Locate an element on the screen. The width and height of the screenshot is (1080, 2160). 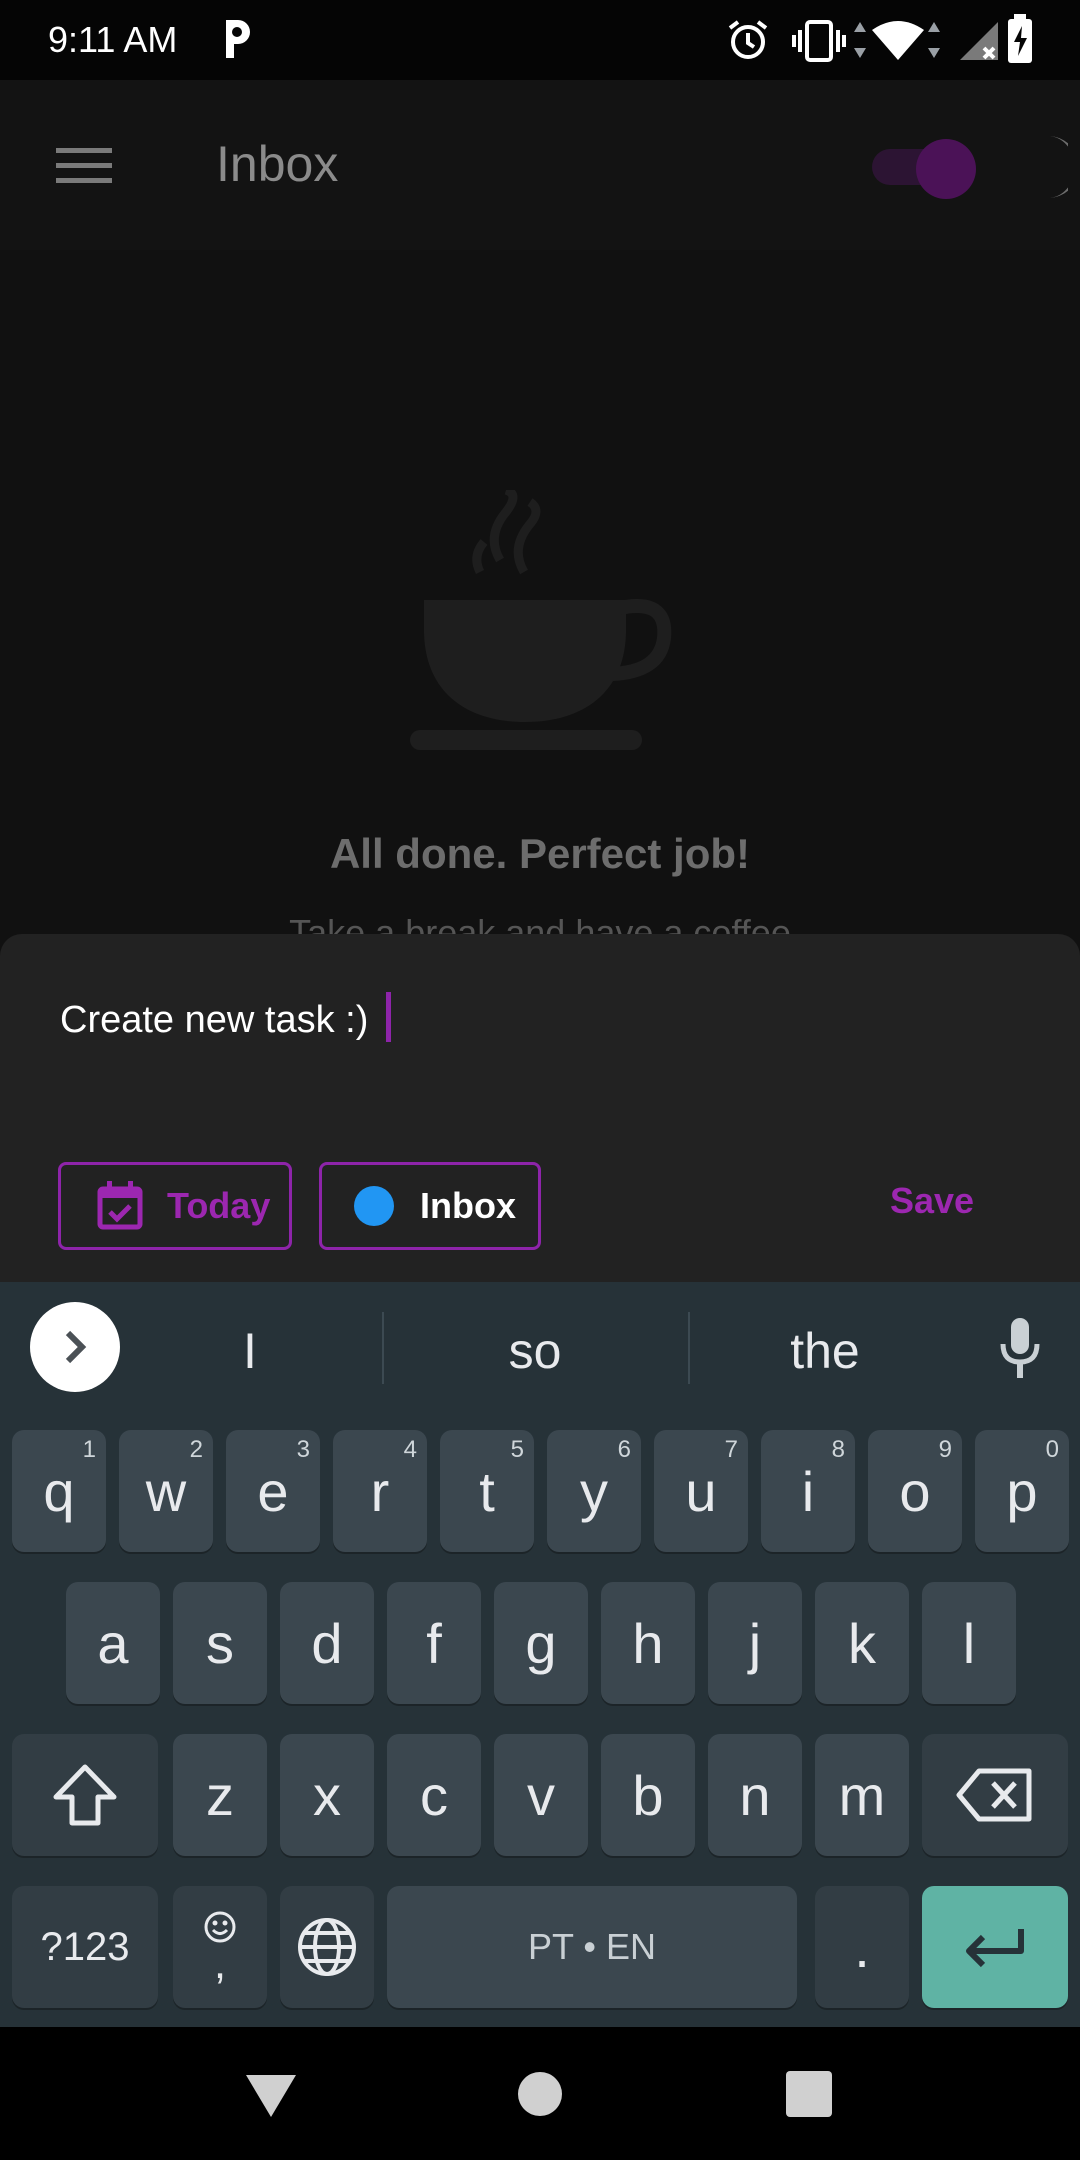
key-u: u7 is located at coordinates (701, 1491).